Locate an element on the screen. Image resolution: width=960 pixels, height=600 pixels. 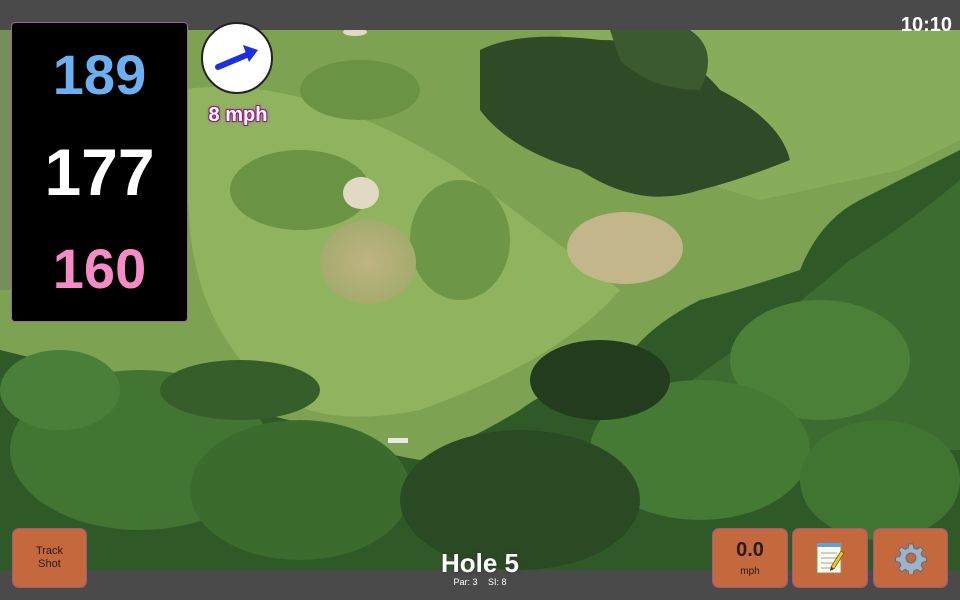
track-shot-label-line2: Shot is located at coordinates (49, 564).